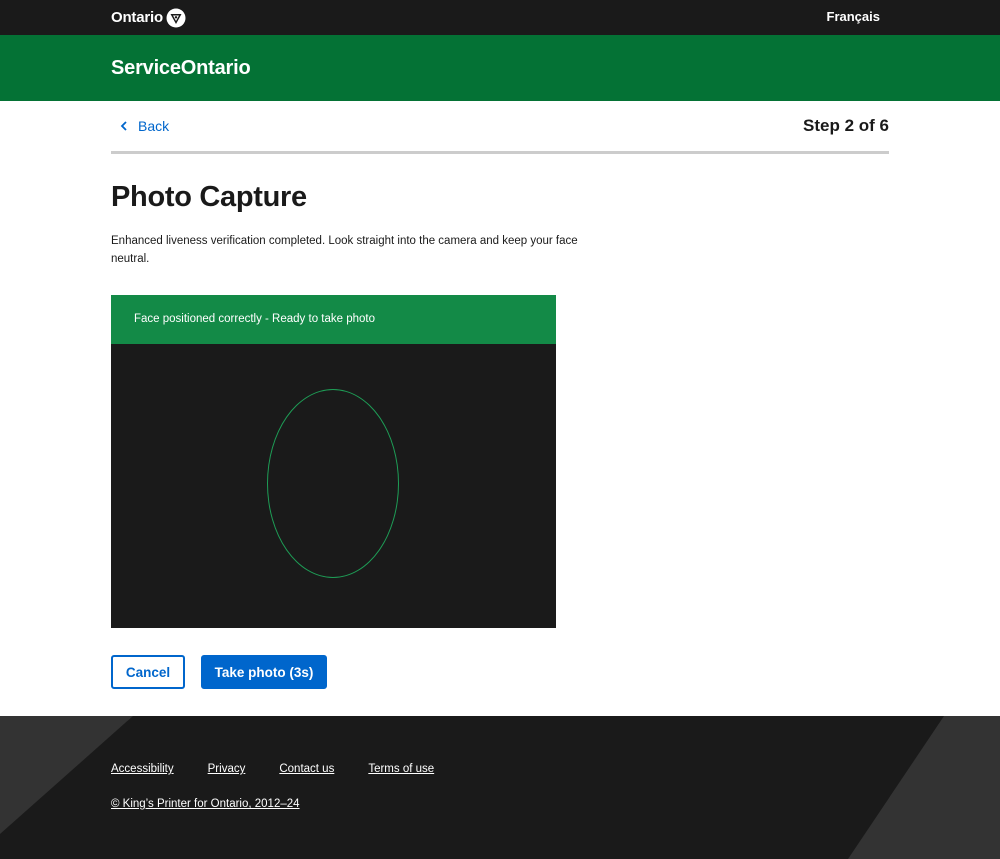 The height and width of the screenshot is (859, 1000). I want to click on ontario-trillium-icon, so click(176, 17).